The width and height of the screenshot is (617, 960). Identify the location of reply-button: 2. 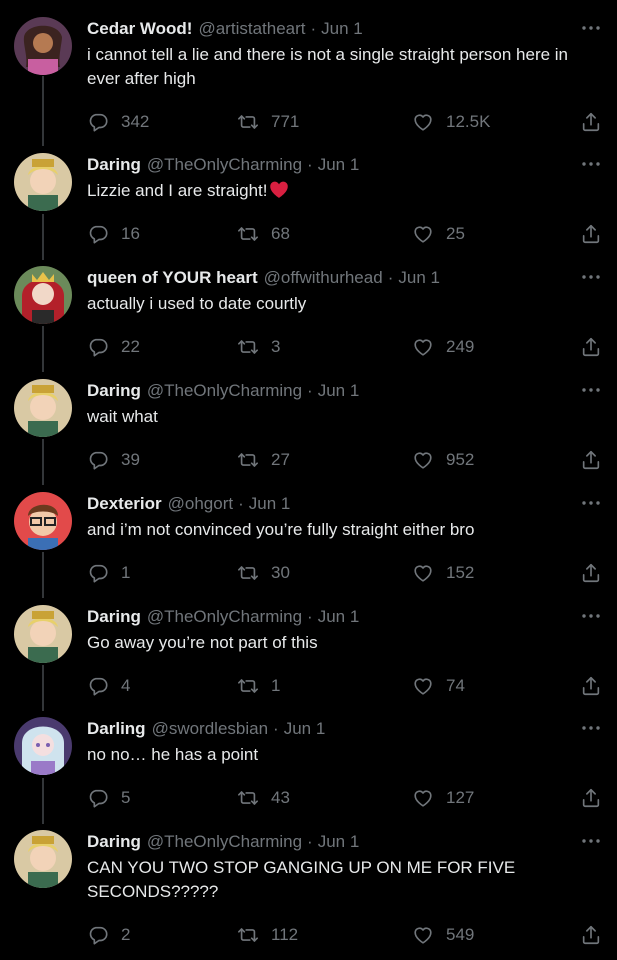
(108, 935).